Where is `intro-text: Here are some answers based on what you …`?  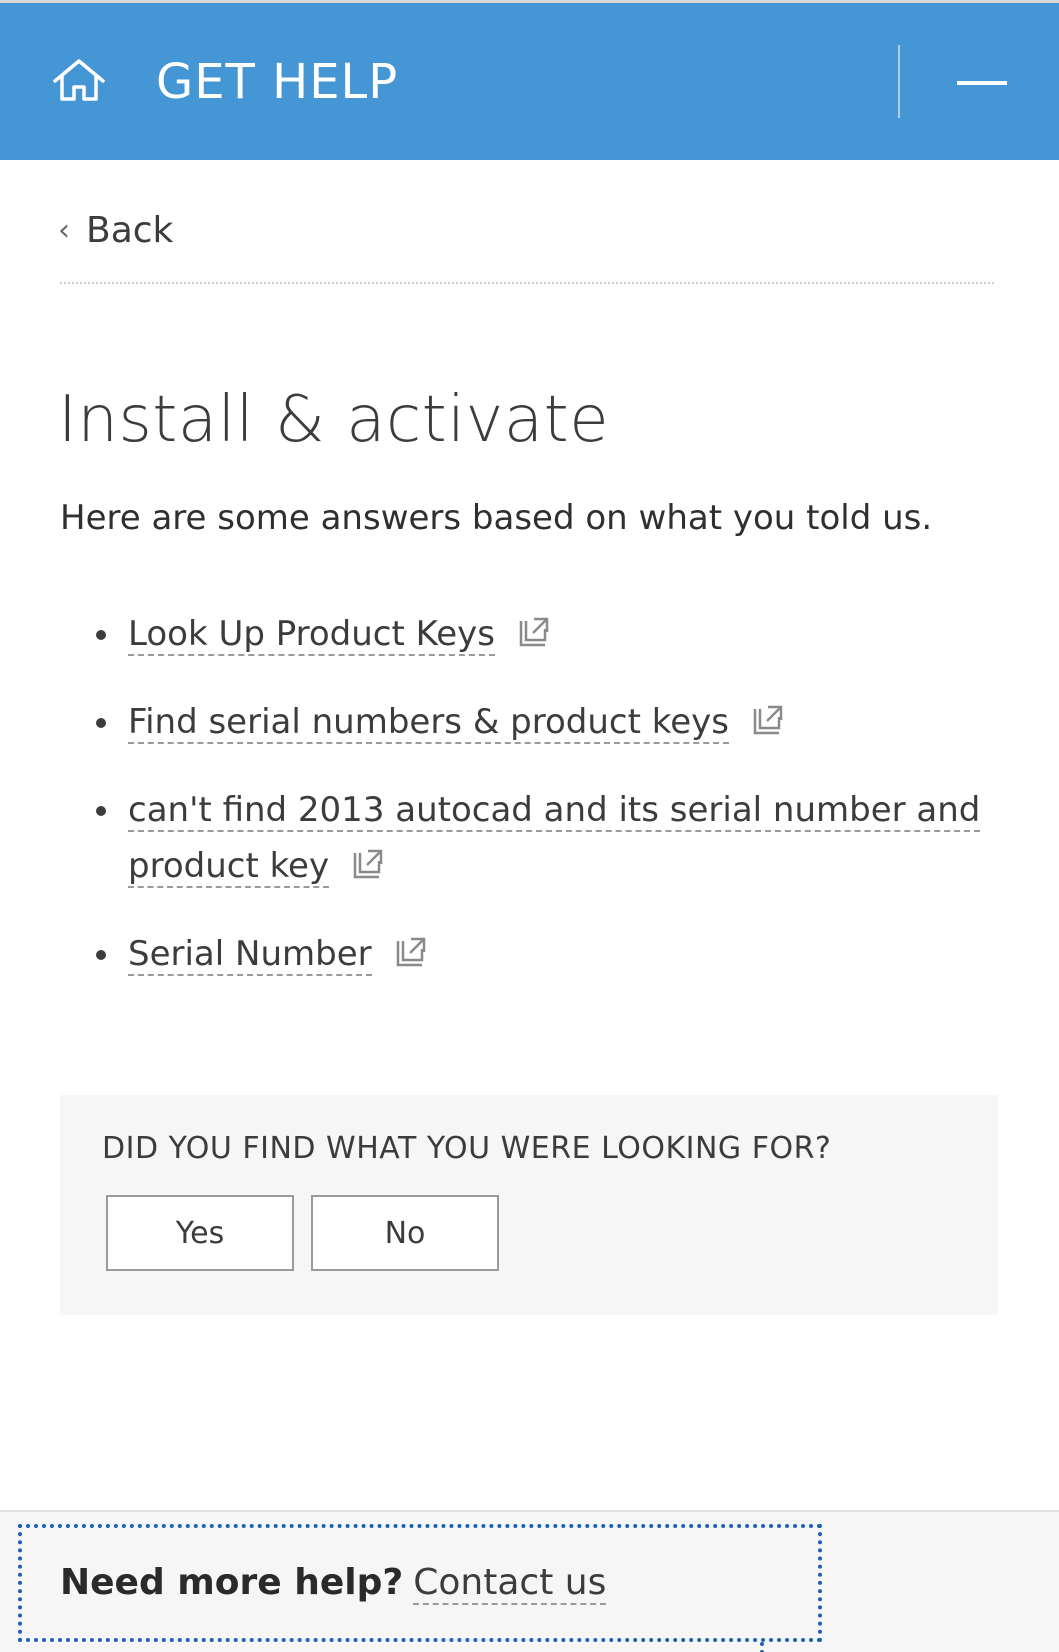
intro-text: Here are some answers based on what you … is located at coordinates (496, 518).